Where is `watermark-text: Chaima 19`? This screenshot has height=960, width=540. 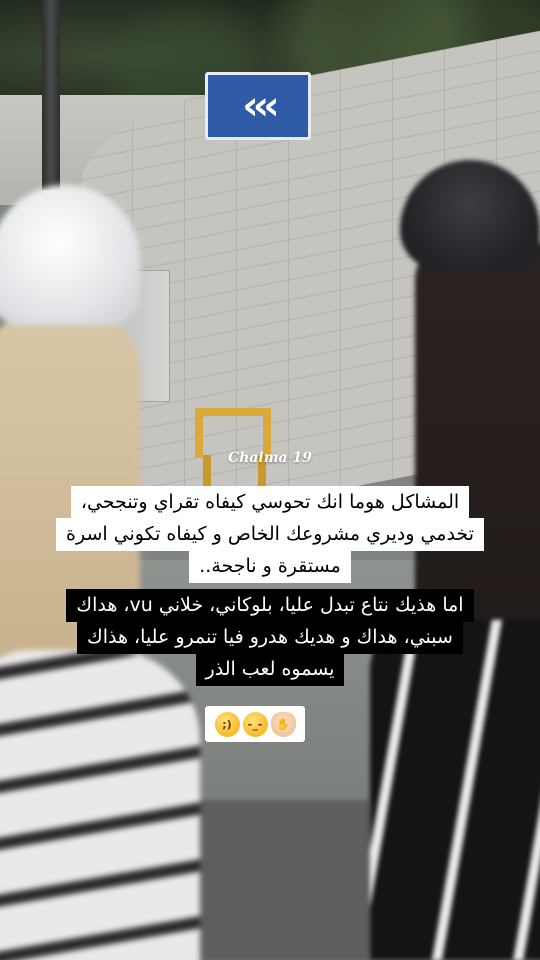
watermark-text: Chaima 19 is located at coordinates (270, 458).